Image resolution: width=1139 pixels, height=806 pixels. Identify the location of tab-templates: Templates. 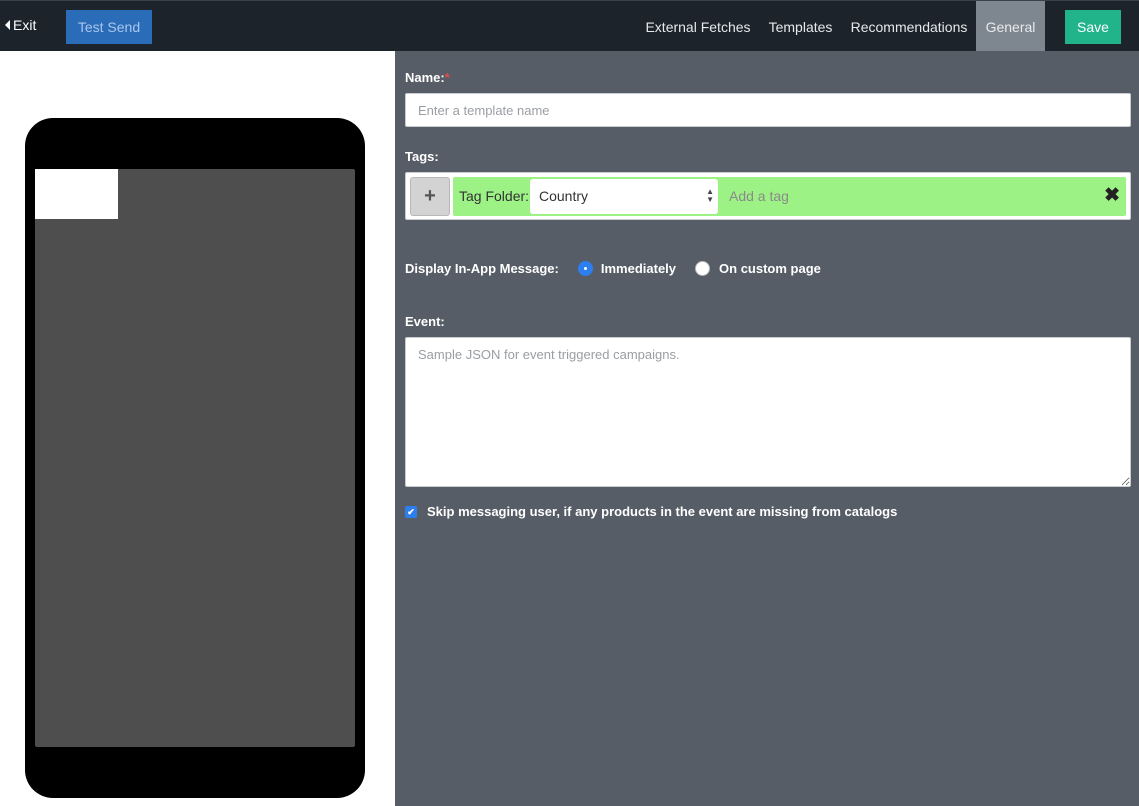
(800, 26).